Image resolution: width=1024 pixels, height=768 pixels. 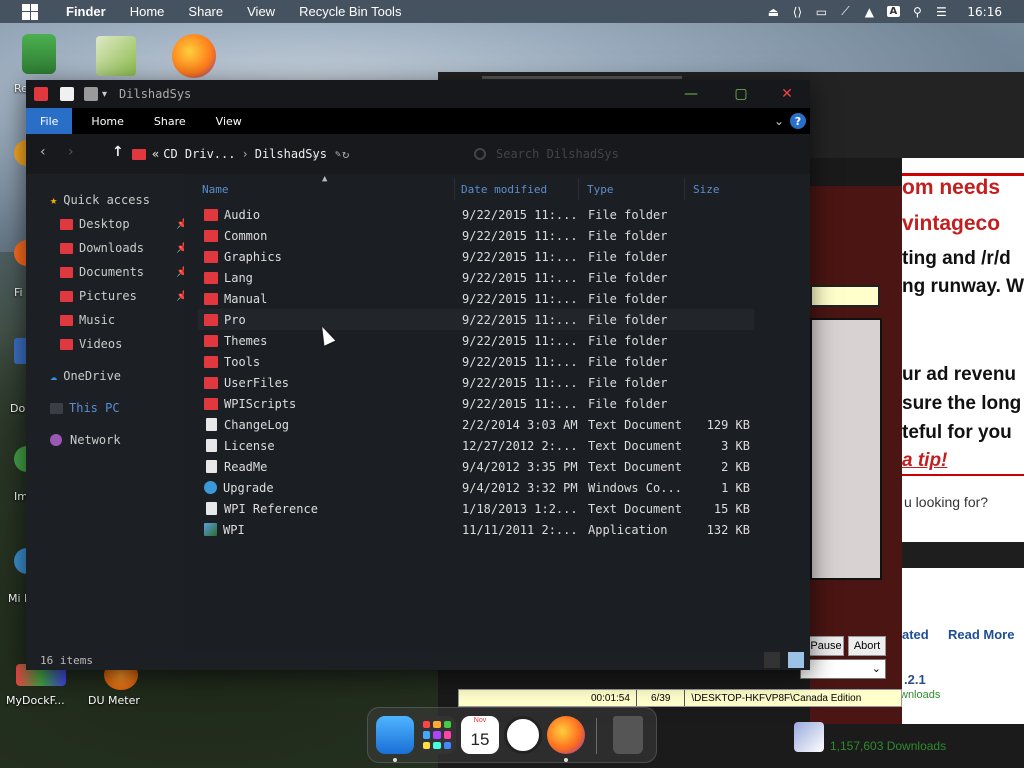 What do you see at coordinates (691, 94) in the screenshot?
I see `minimize-icon: —` at bounding box center [691, 94].